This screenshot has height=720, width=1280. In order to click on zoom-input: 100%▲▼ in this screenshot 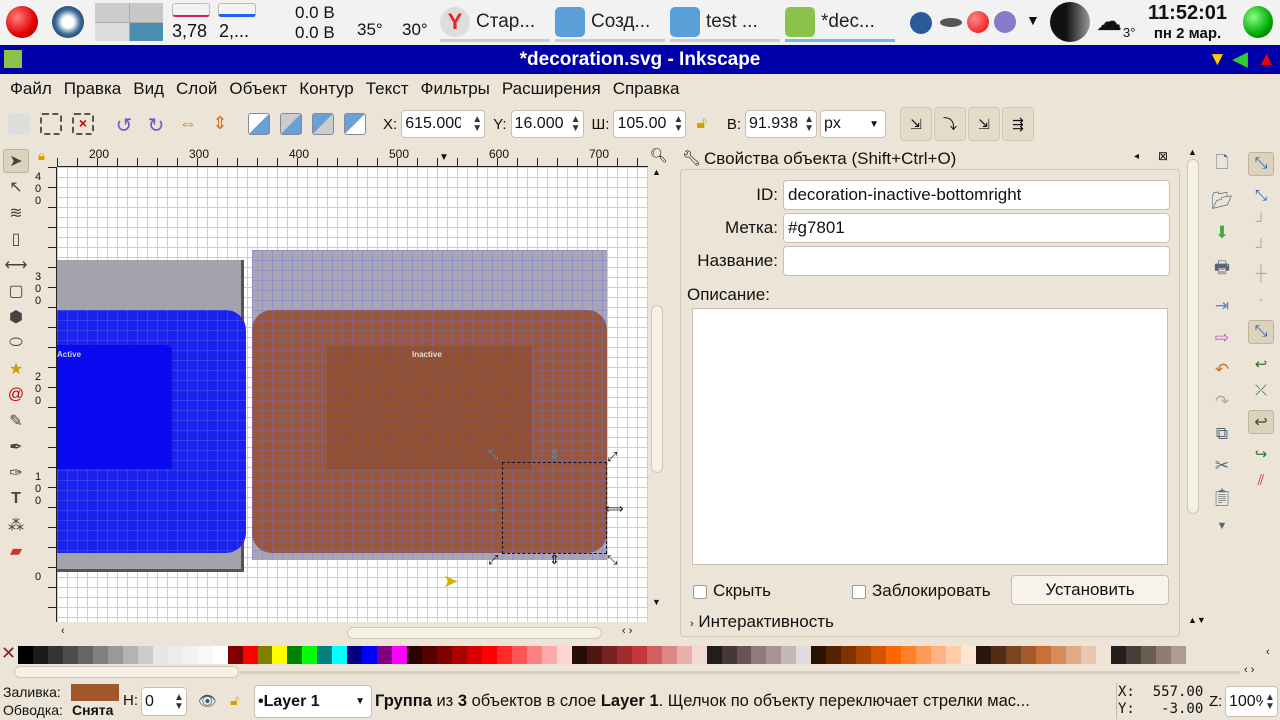, I will do `click(1251, 701)`.